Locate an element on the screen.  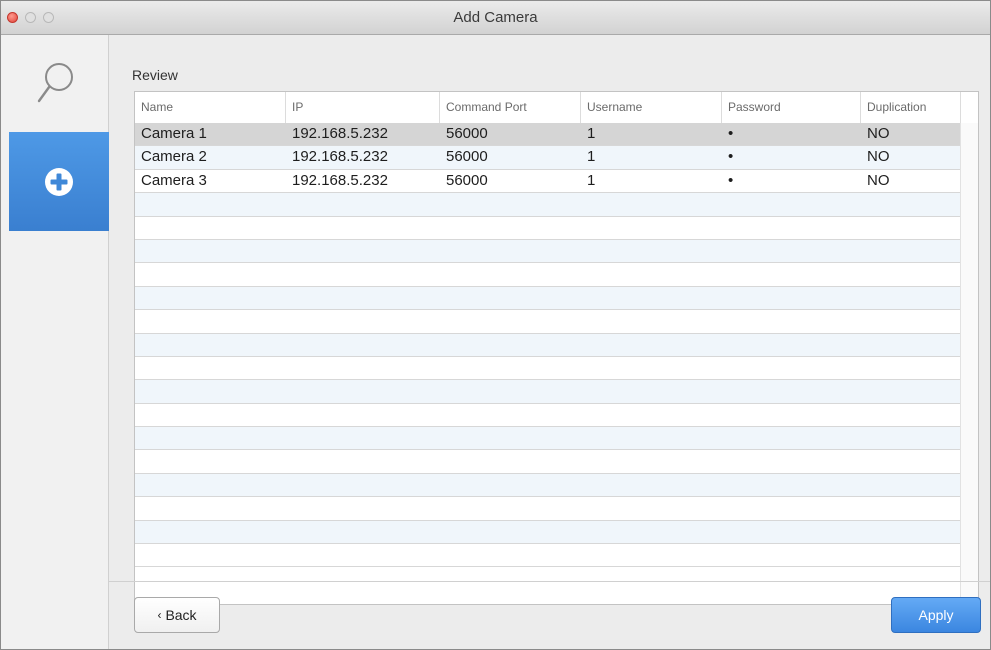
chevron-left-icon: ‹ is located at coordinates (159, 615).